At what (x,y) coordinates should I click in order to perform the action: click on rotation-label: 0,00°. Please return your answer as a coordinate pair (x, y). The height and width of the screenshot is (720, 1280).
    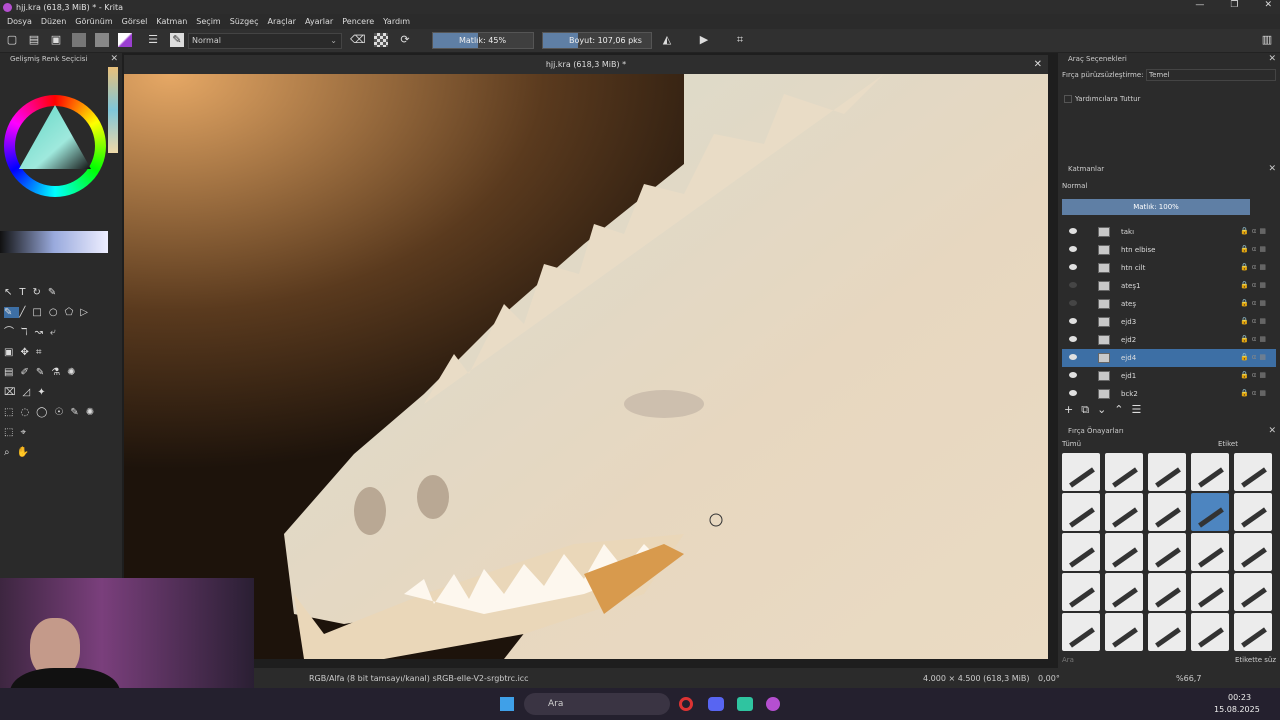
    Looking at the image, I should click on (1049, 678).